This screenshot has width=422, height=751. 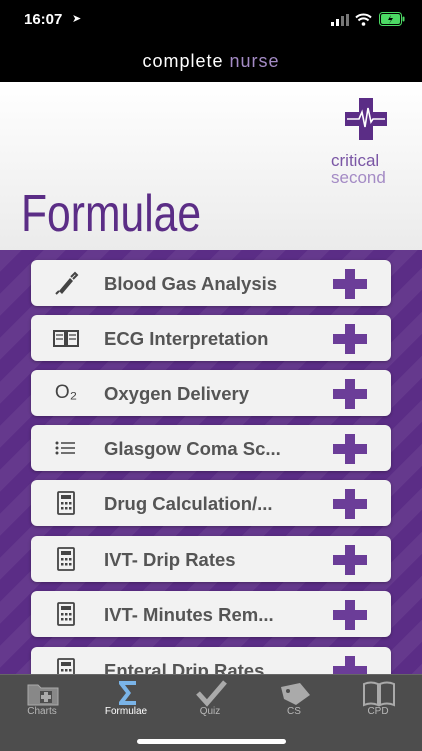 I want to click on cellular-signal-icon, so click(x=340, y=20).